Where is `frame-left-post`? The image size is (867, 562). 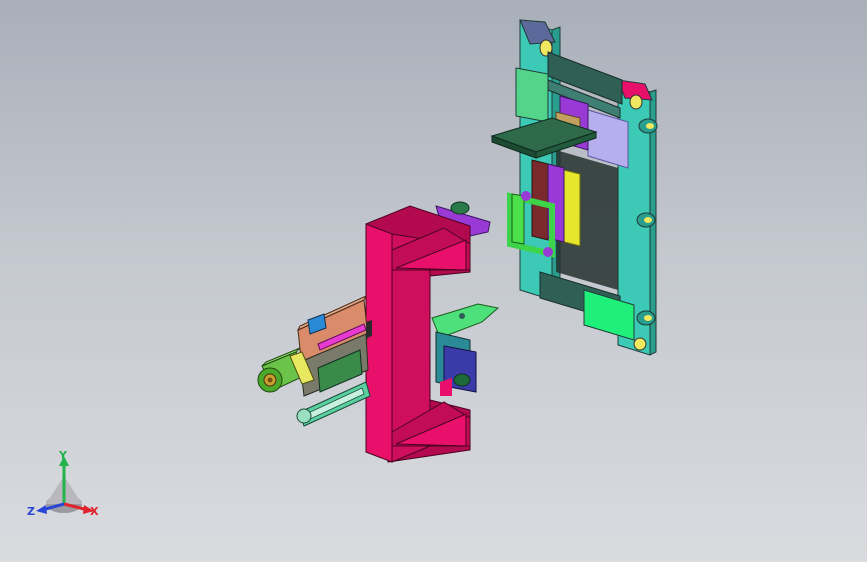
frame-left-post is located at coordinates (536, 160).